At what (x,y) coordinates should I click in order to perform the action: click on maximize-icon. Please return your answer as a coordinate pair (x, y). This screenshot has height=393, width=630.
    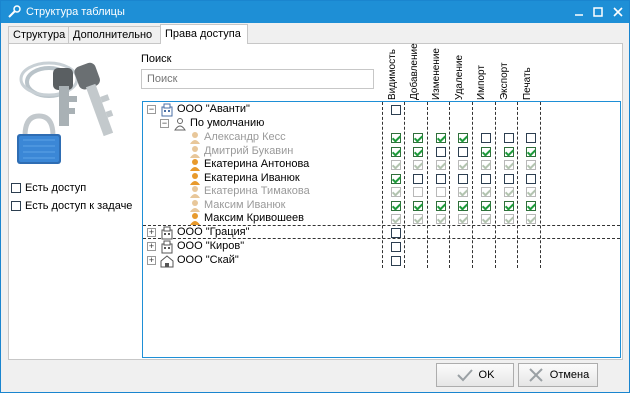
    Looking at the image, I should click on (598, 12).